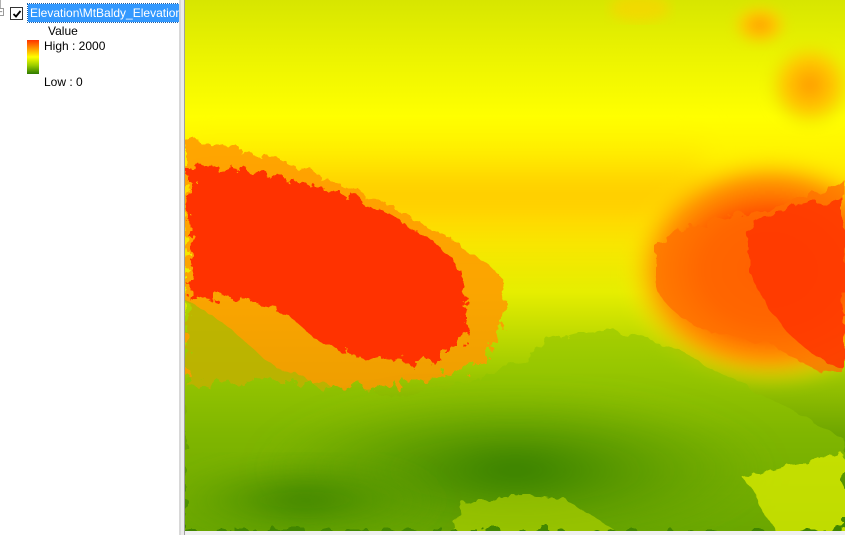  Describe the element at coordinates (63, 31) in the screenshot. I see `legend-field-label: Value` at that location.